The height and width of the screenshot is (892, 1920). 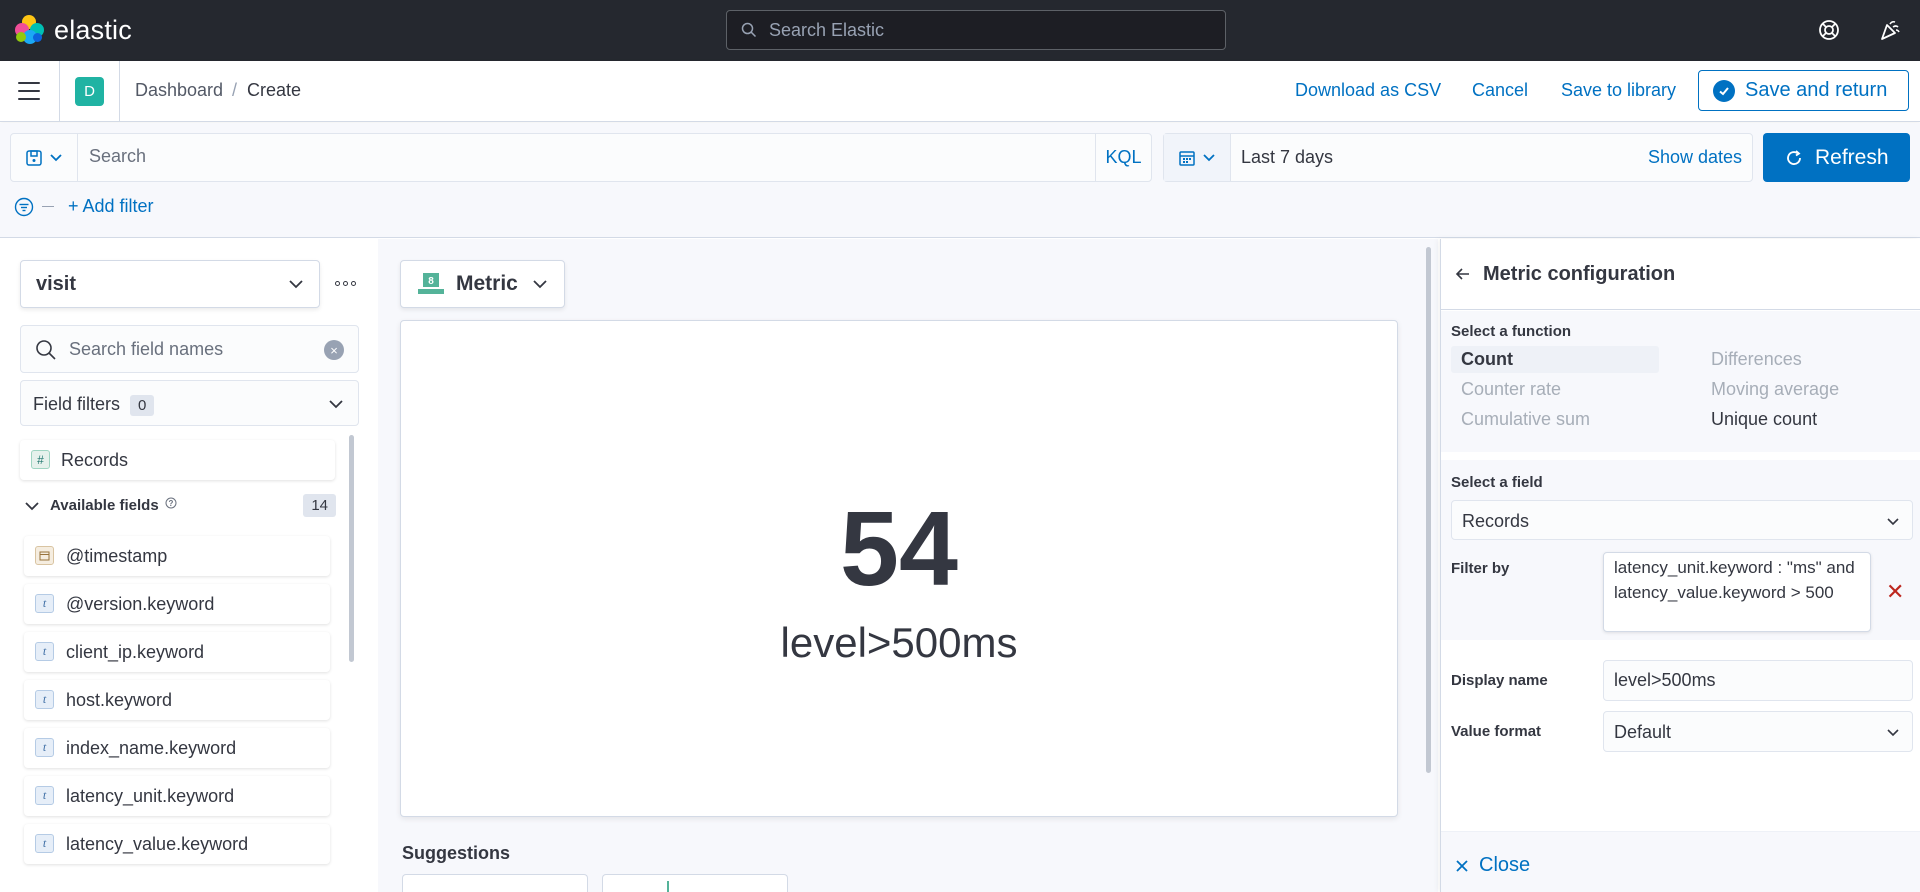 What do you see at coordinates (1775, 389) in the screenshot?
I see `function-moving-average: Moving average` at bounding box center [1775, 389].